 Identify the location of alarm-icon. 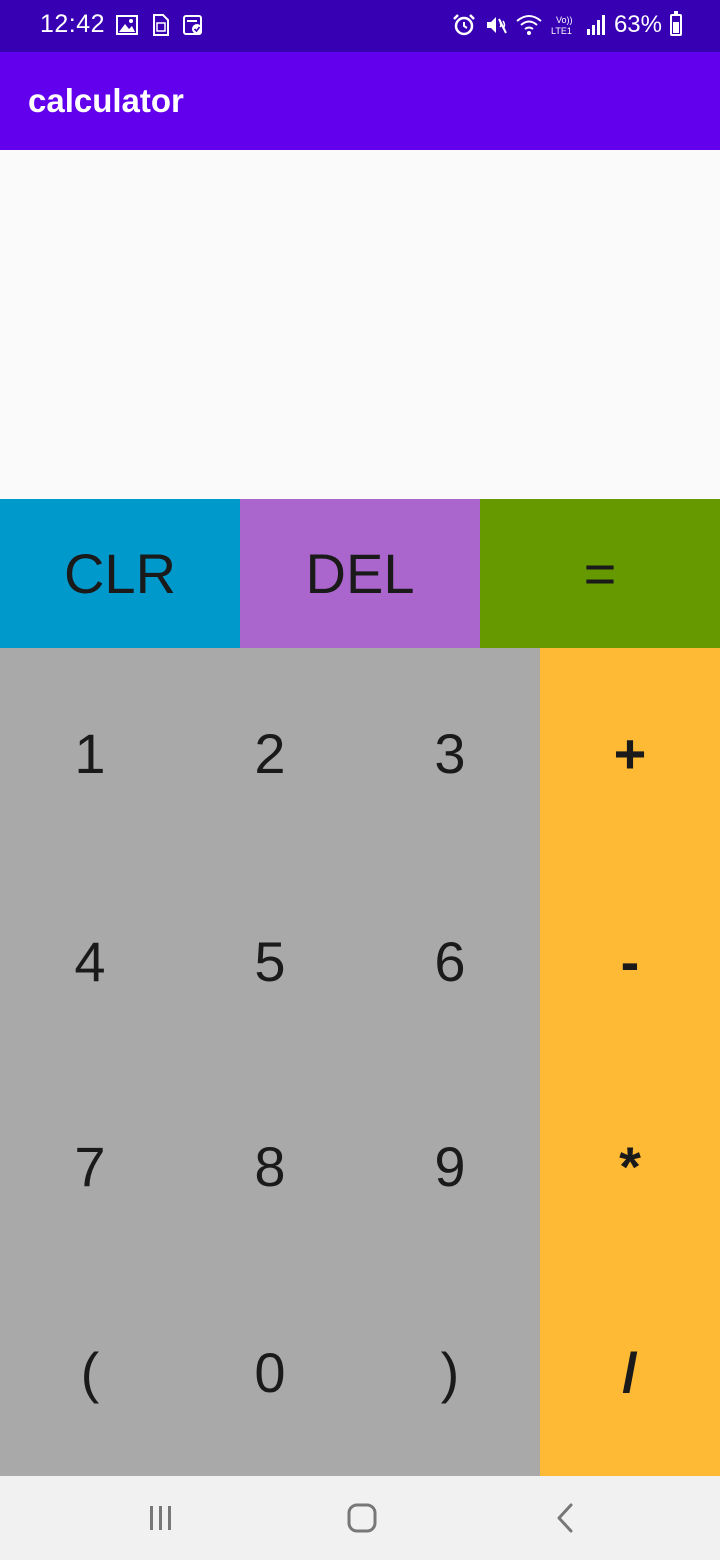
(464, 25).